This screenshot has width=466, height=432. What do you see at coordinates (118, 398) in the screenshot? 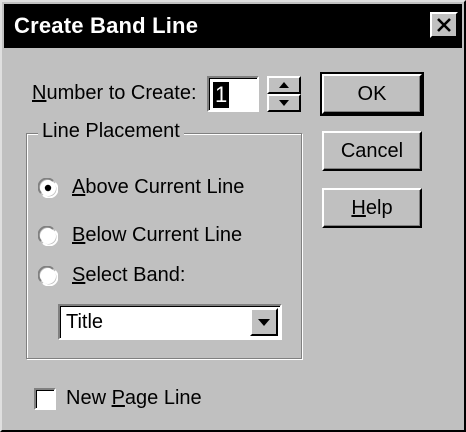
I see `new-page-line-mnemonic: P` at bounding box center [118, 398].